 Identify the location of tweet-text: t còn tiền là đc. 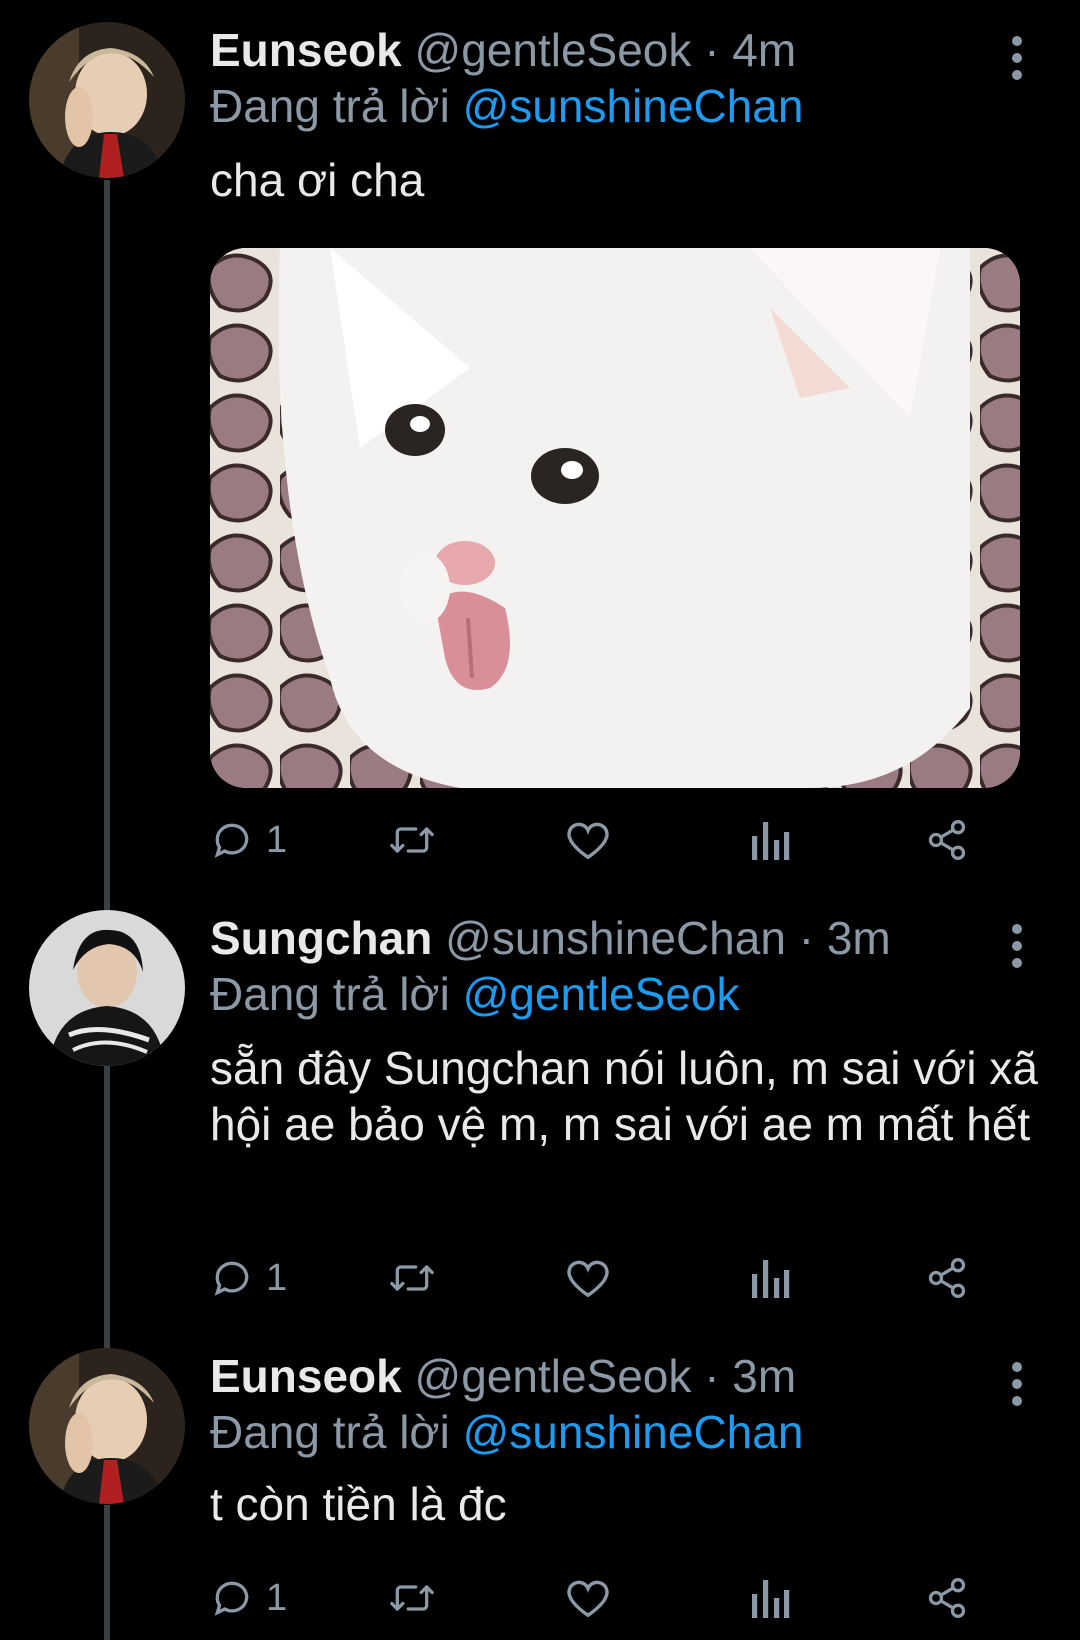
(358, 1504).